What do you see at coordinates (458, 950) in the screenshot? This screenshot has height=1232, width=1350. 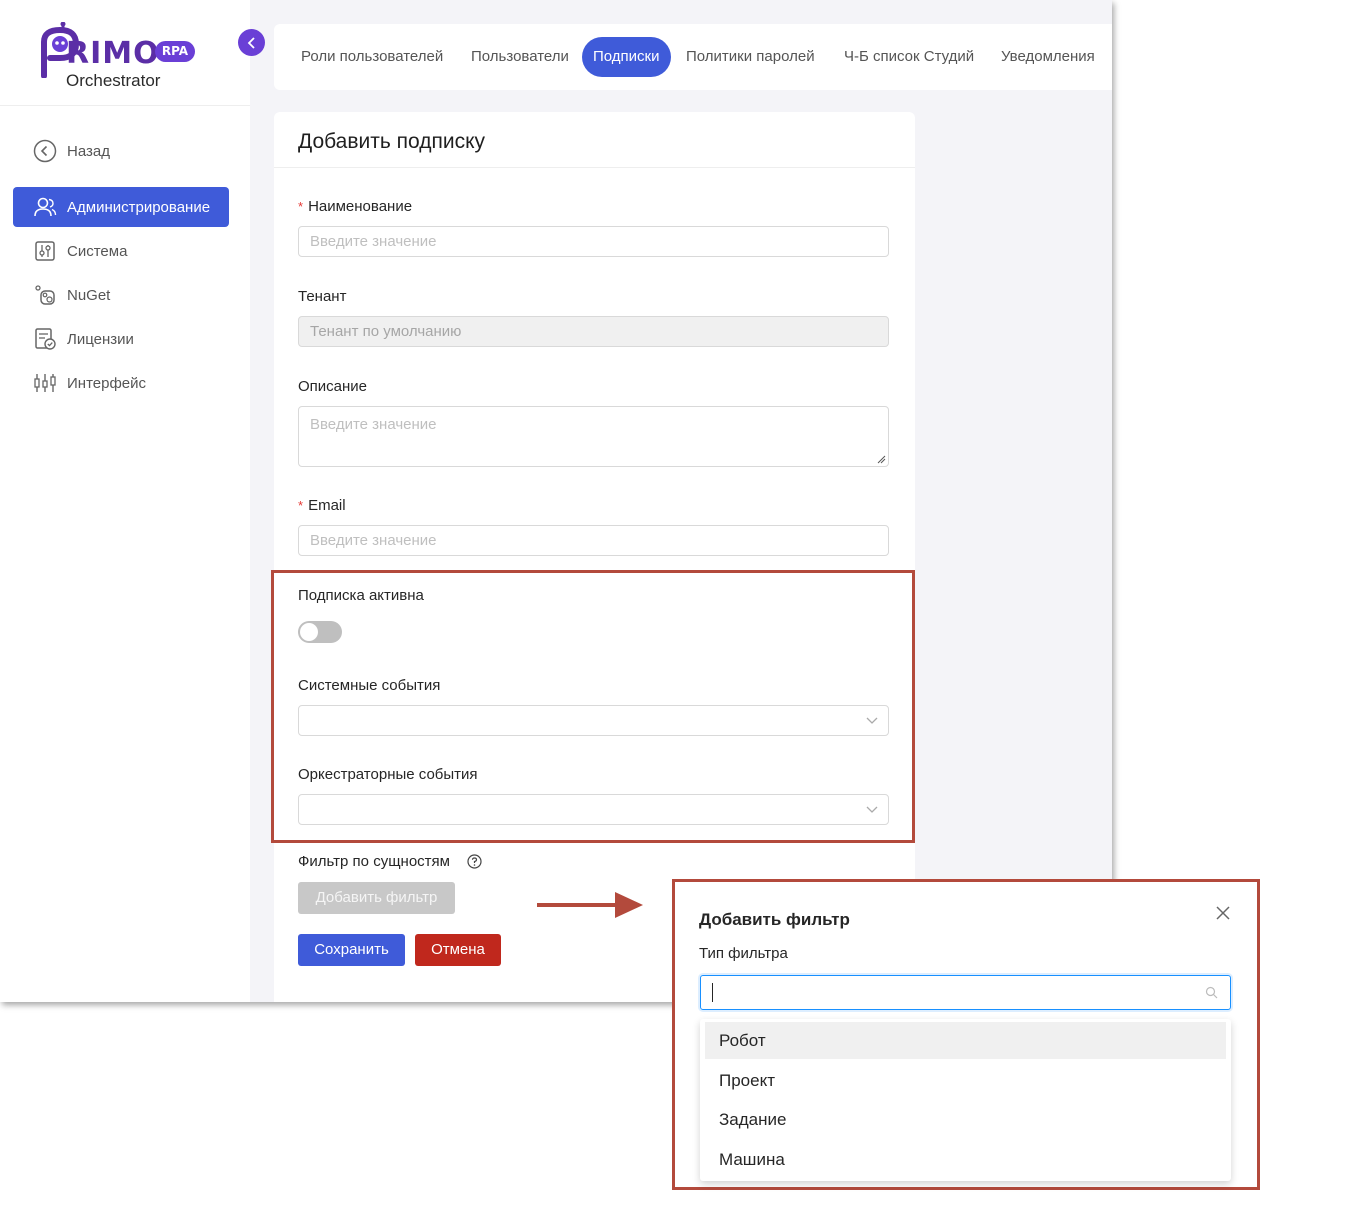 I see `cancel-button: Отмена` at bounding box center [458, 950].